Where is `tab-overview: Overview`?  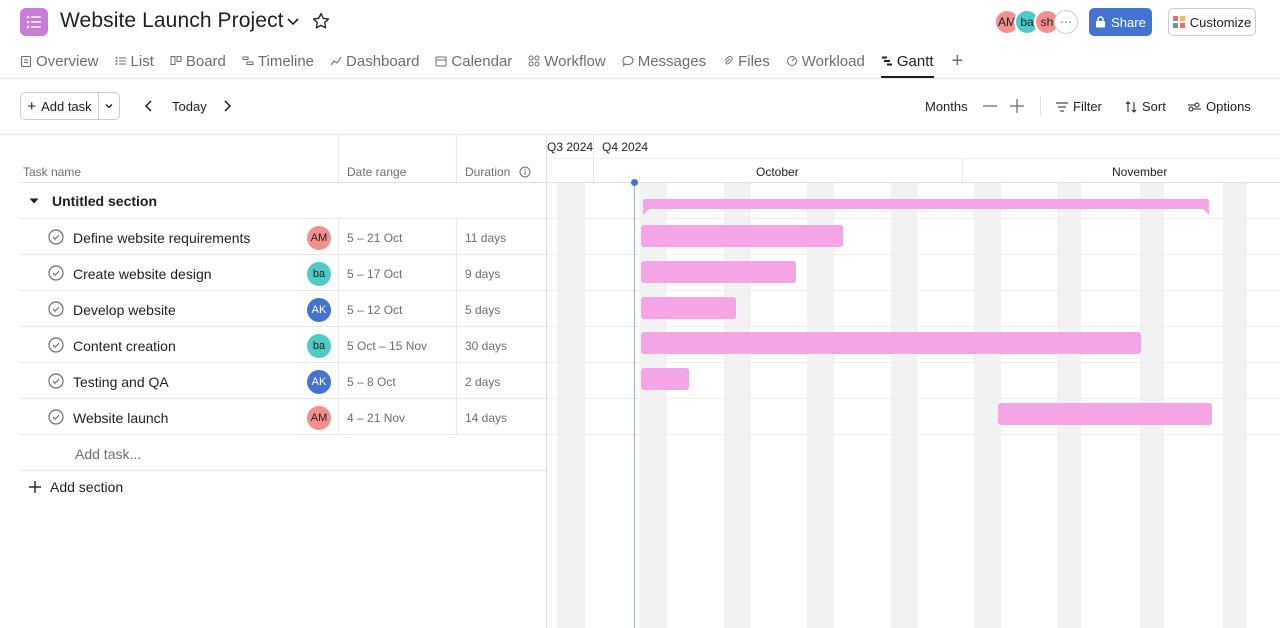
tab-overview: Overview is located at coordinates (59, 61).